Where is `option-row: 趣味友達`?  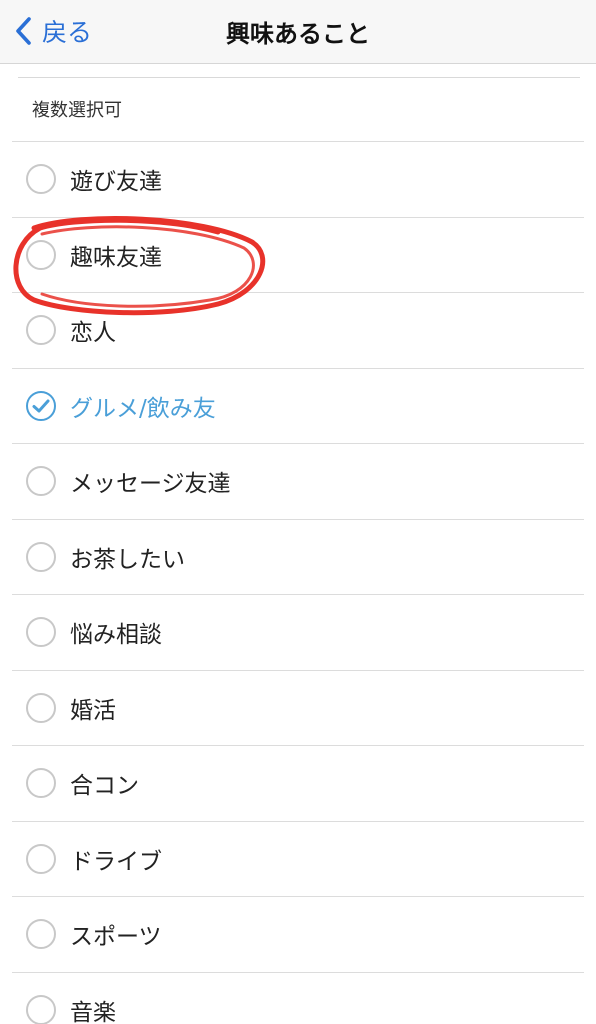
option-row: 趣味友達 is located at coordinates (298, 255).